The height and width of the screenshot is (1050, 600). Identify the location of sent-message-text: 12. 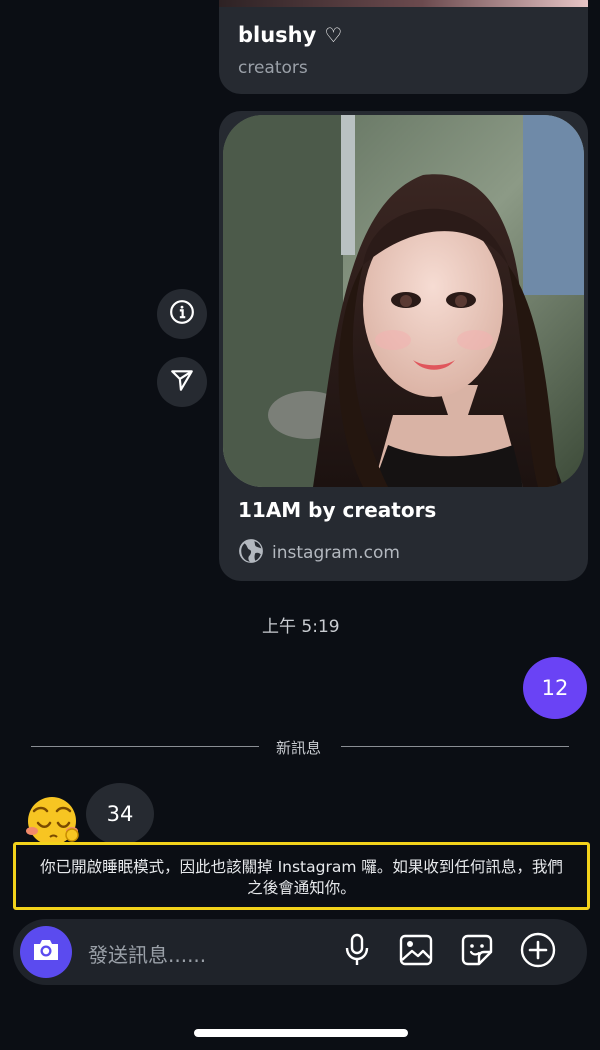
(555, 688).